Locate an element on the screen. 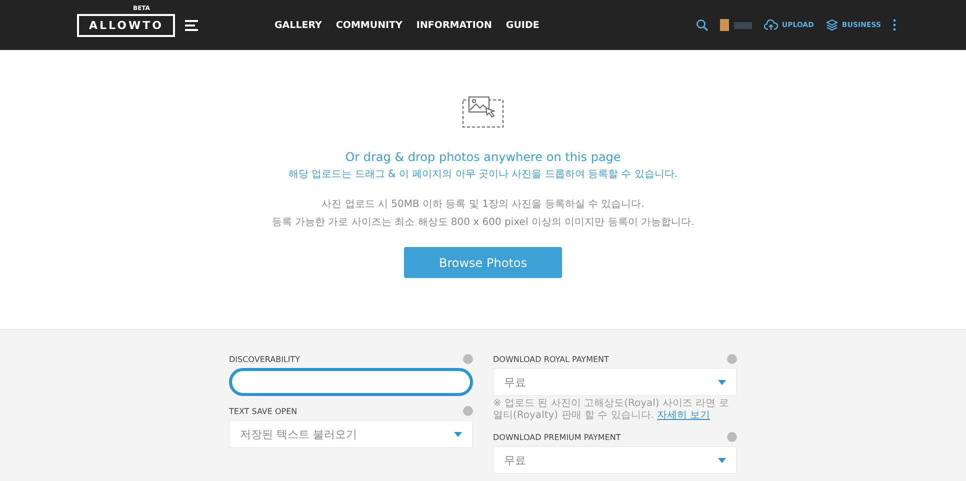 The image size is (966, 481). nav-link: GALLERY is located at coordinates (298, 25).